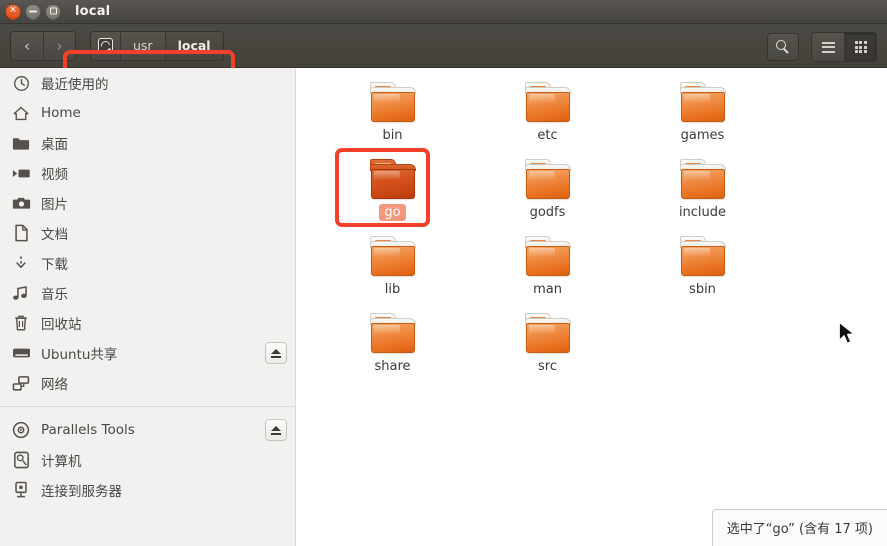 This screenshot has width=887, height=546. I want to click on file-item-label: man, so click(547, 289).